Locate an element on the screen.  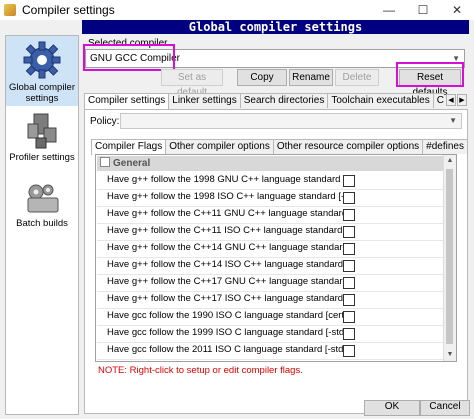
policy-label: Policy: is located at coordinates (105, 121).